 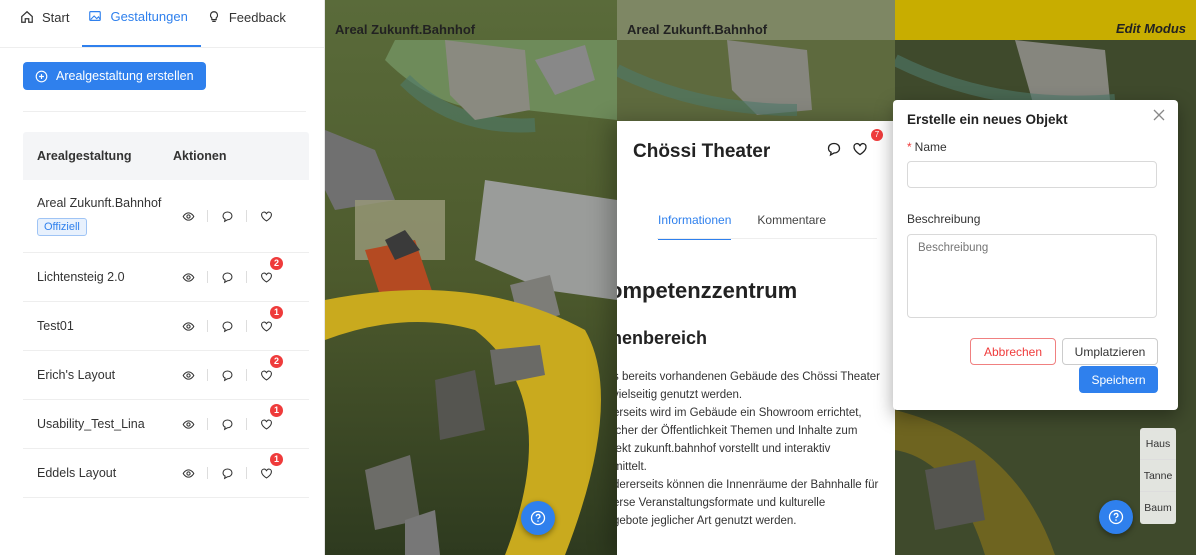 What do you see at coordinates (930, 147) in the screenshot?
I see `name-label-text: Name` at bounding box center [930, 147].